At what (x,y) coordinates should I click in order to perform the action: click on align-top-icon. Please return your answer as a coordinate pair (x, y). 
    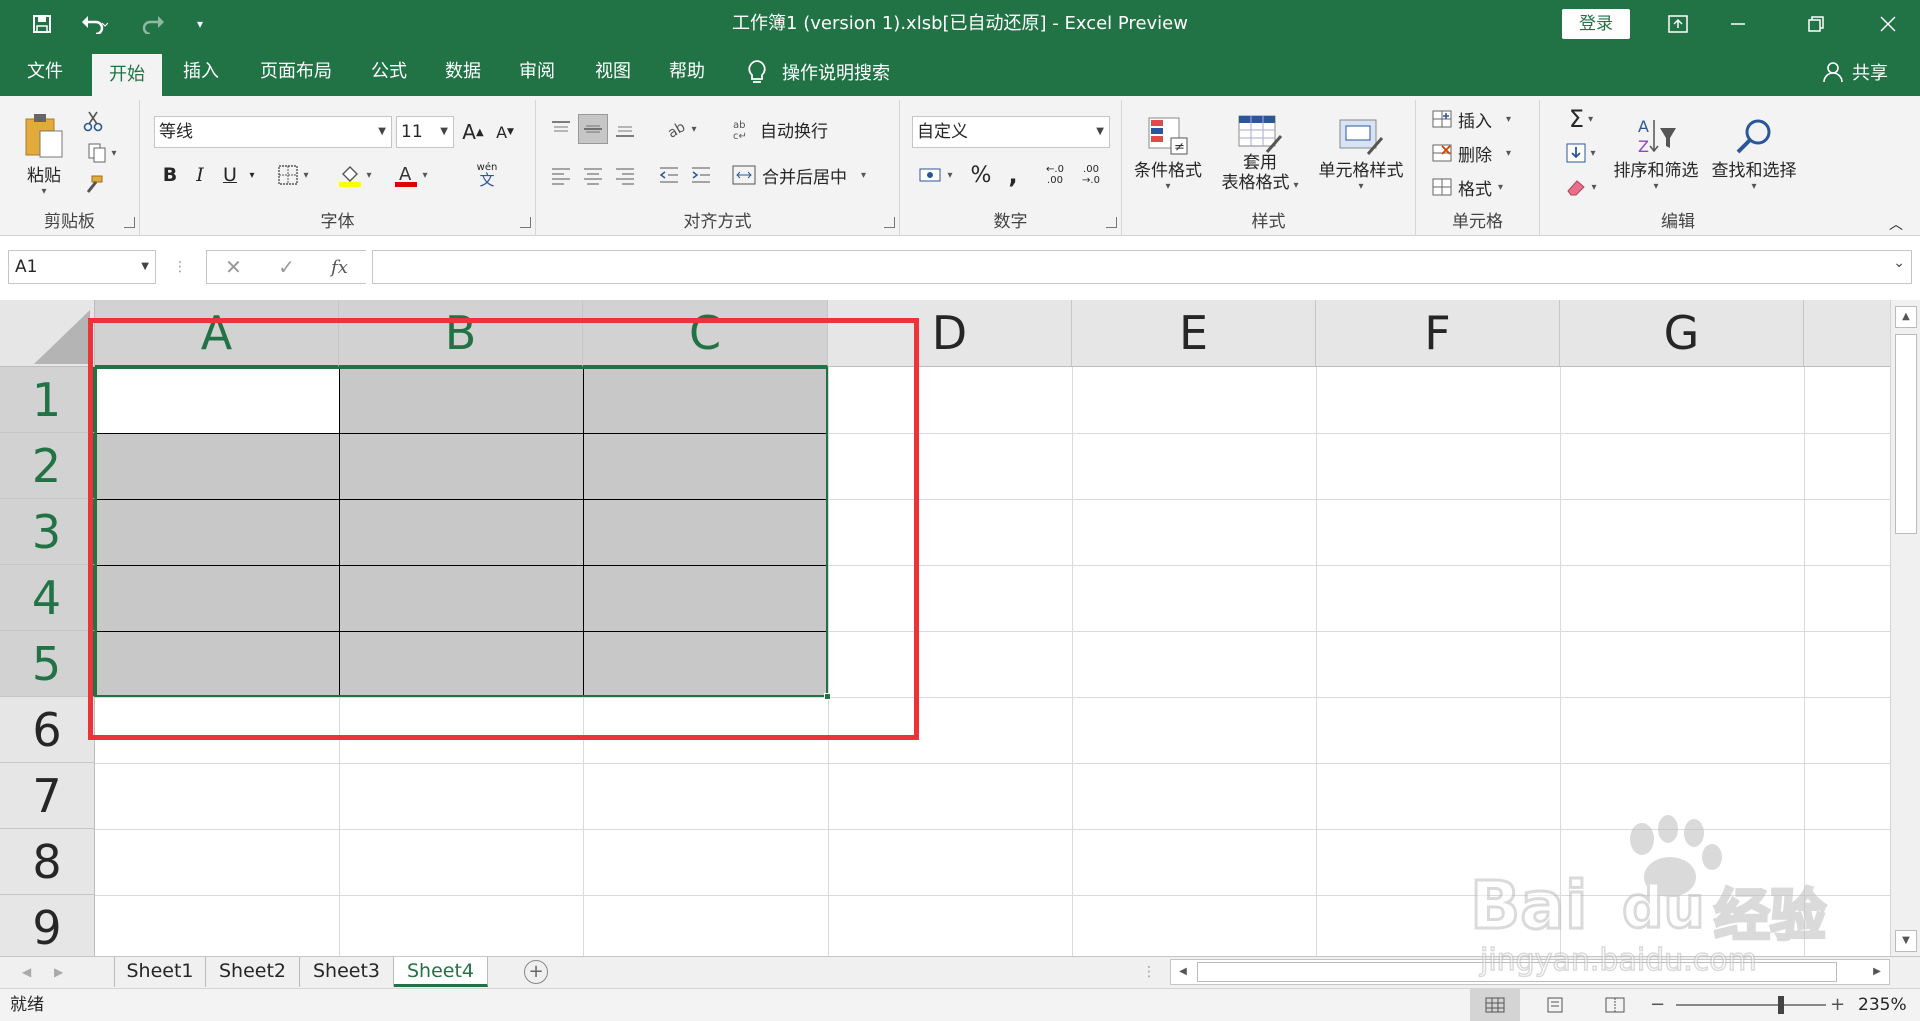
    Looking at the image, I should click on (561, 129).